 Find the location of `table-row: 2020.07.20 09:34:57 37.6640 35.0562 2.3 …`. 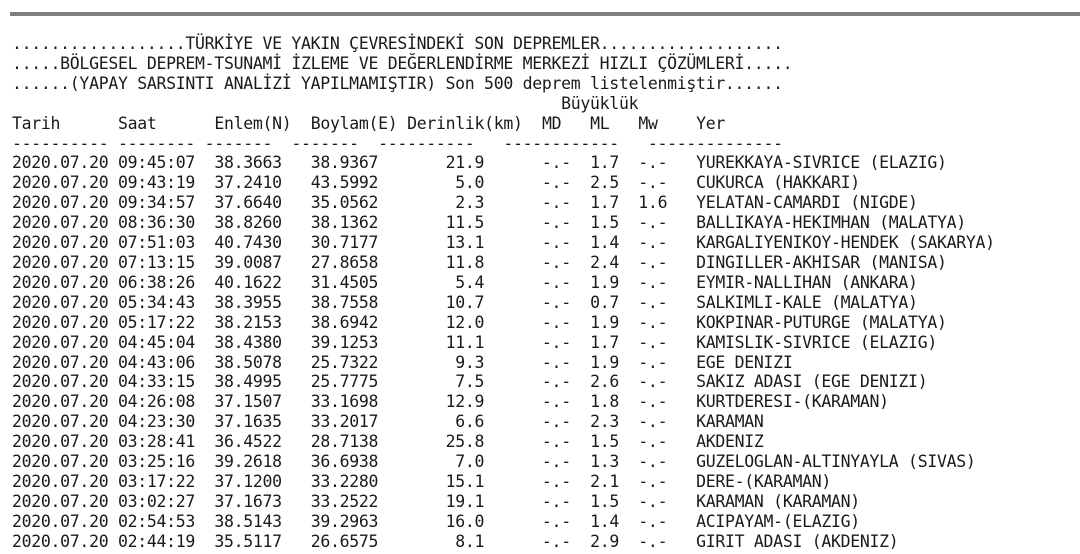

table-row: 2020.07.20 09:34:57 37.6640 35.0562 2.3 … is located at coordinates (503, 203).